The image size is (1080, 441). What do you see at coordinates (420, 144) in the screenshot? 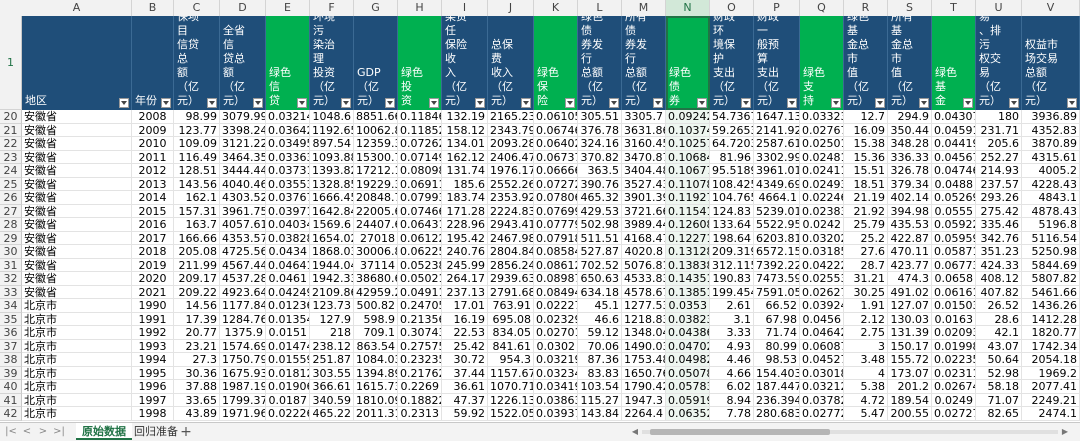
I see `table-cell: 0.07262` at bounding box center [420, 144].